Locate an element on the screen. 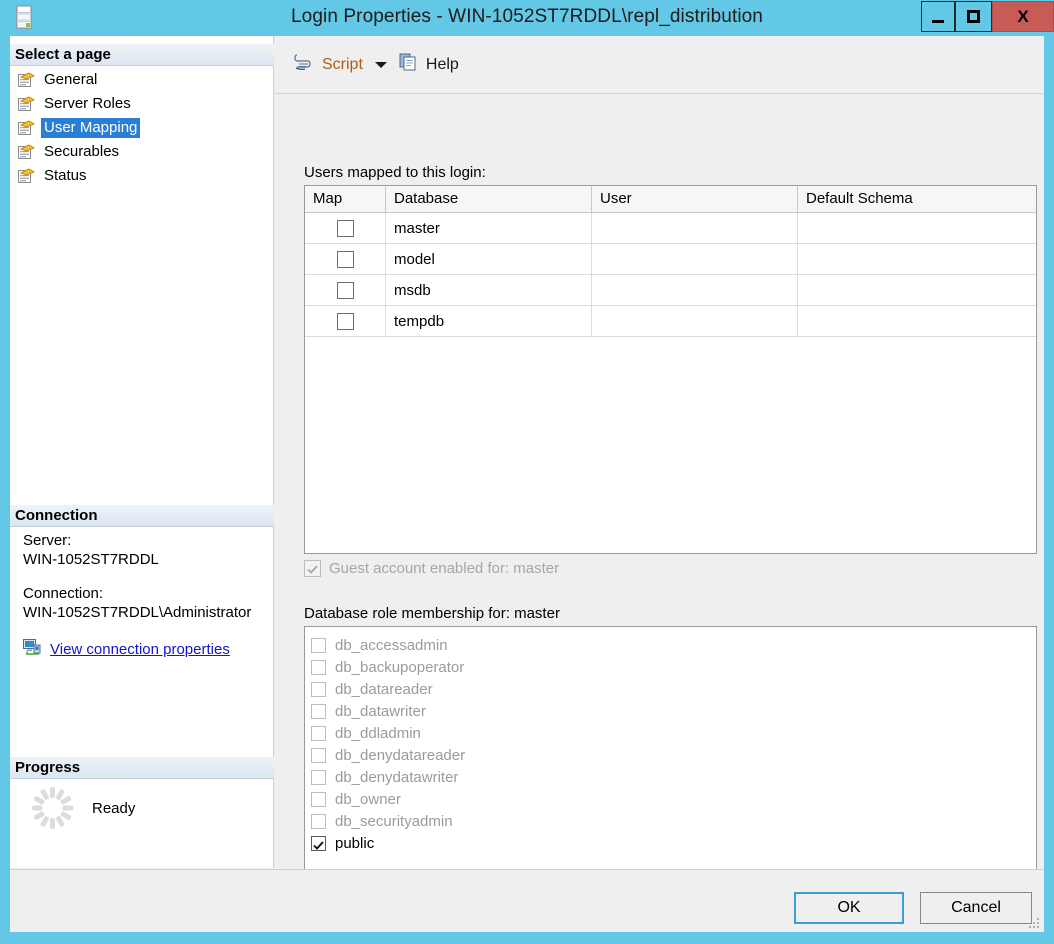 The height and width of the screenshot is (944, 1054). sidebar-item-status: Status is located at coordinates (142, 176).